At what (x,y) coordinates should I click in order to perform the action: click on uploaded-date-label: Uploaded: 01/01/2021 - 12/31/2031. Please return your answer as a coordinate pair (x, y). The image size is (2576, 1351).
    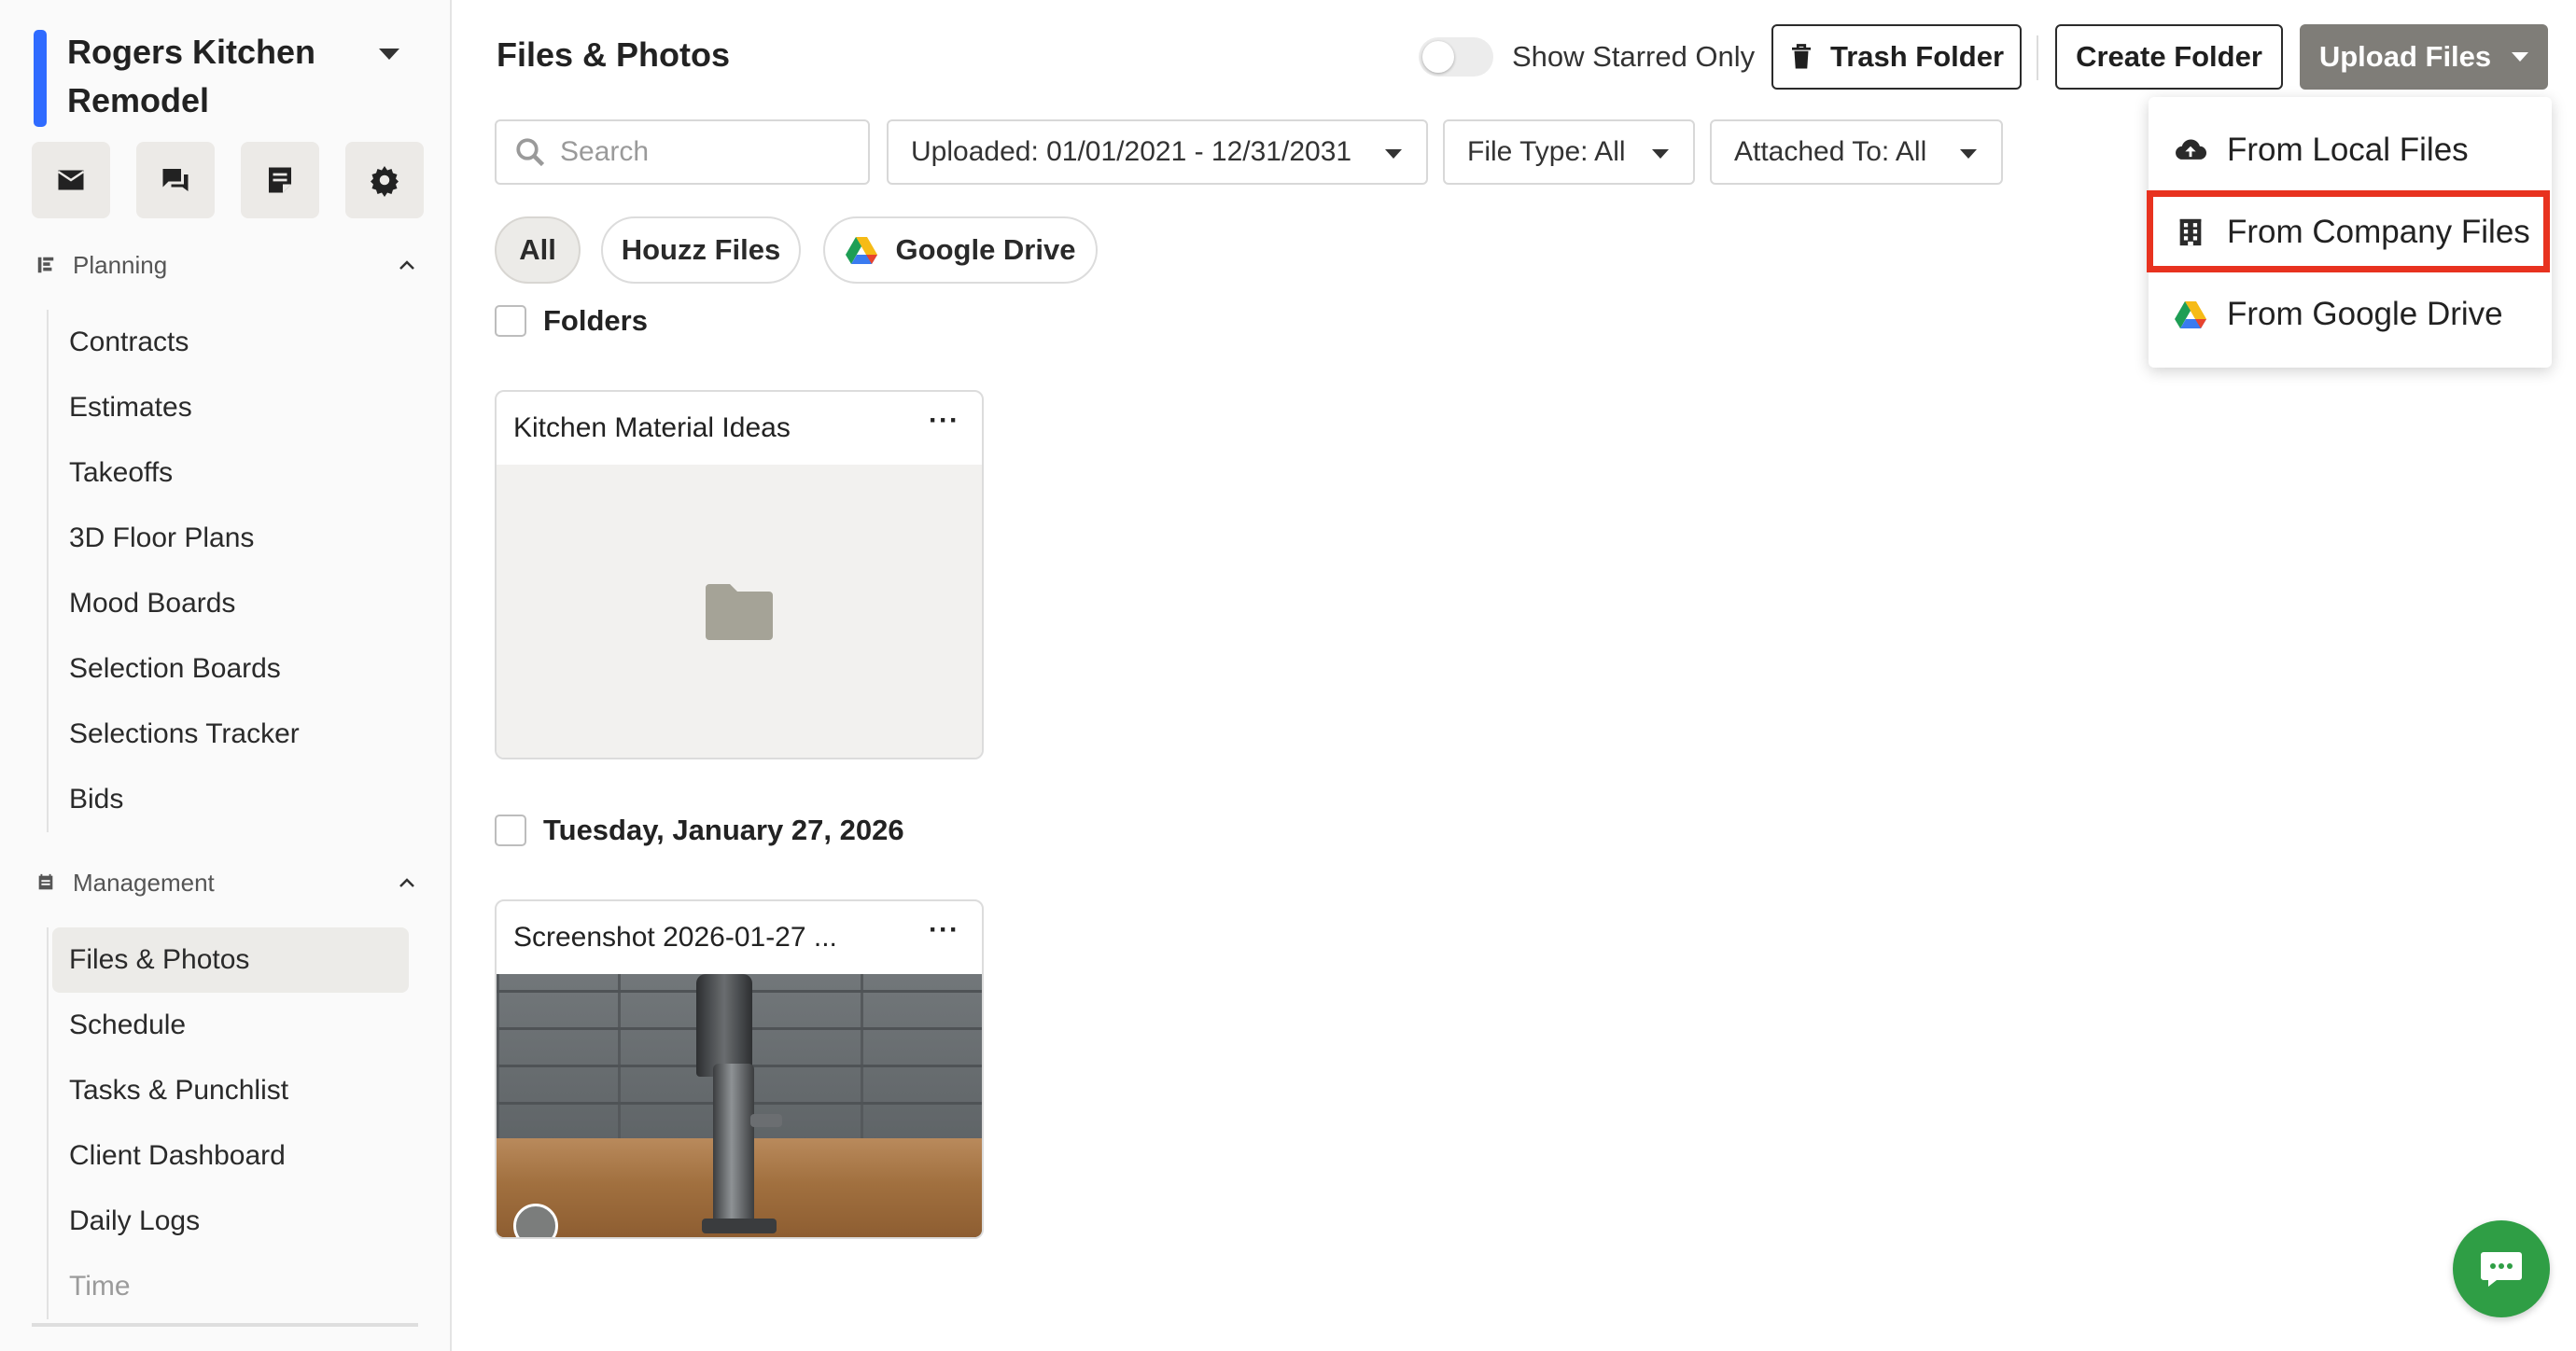
    Looking at the image, I should click on (1131, 151).